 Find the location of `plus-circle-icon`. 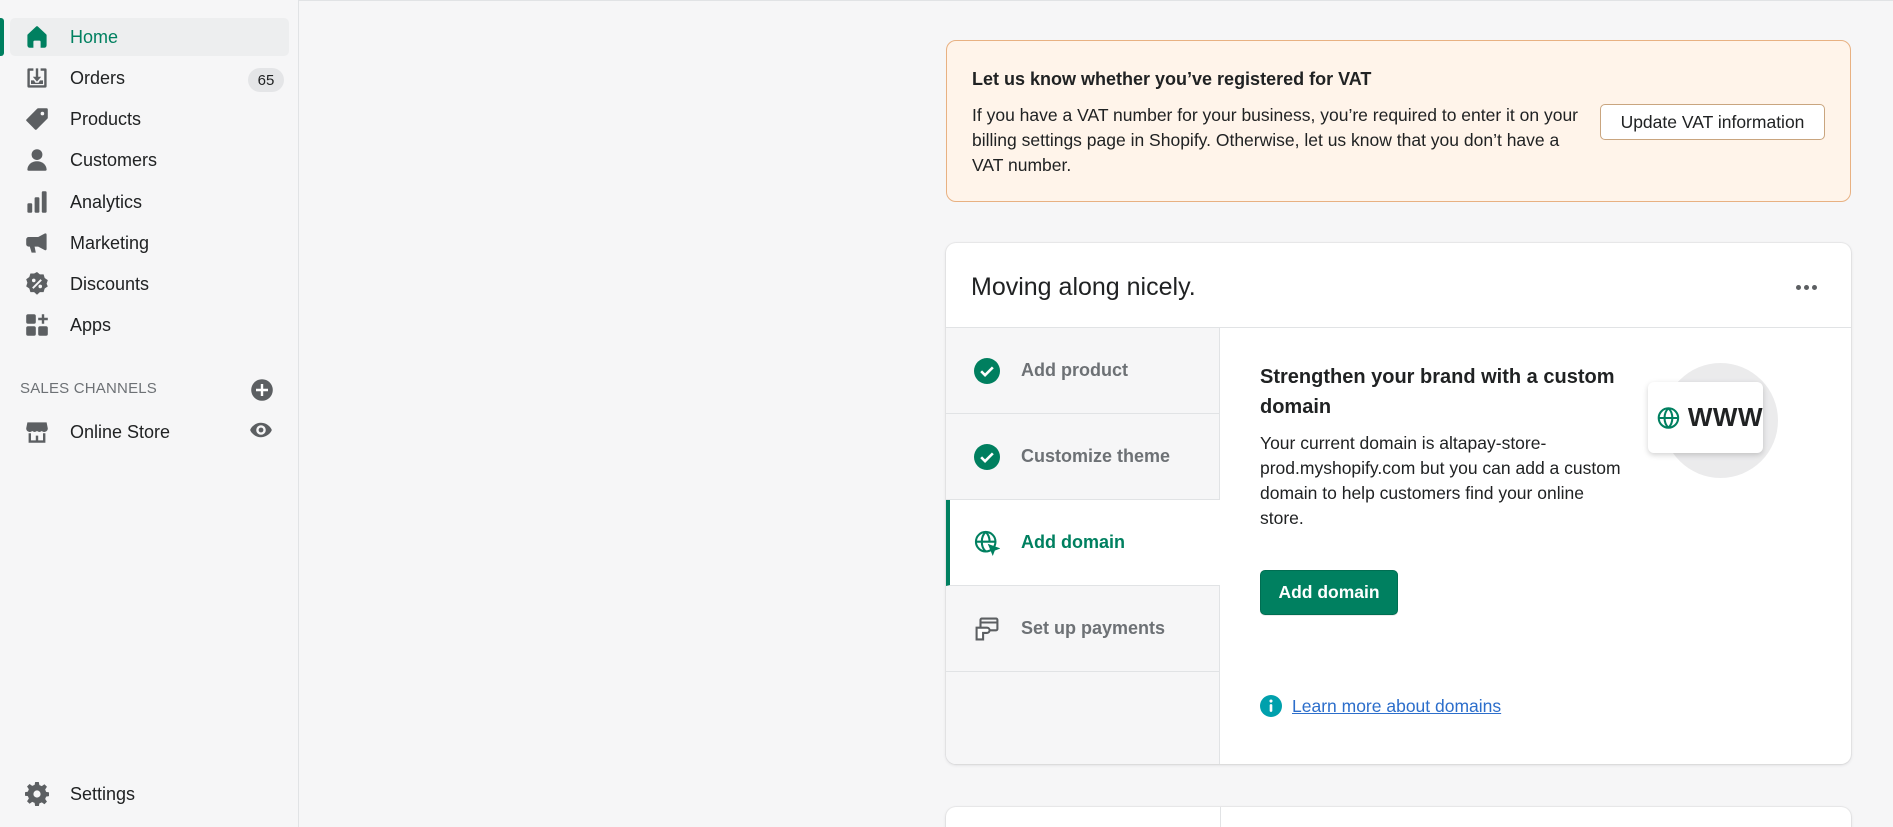

plus-circle-icon is located at coordinates (262, 390).